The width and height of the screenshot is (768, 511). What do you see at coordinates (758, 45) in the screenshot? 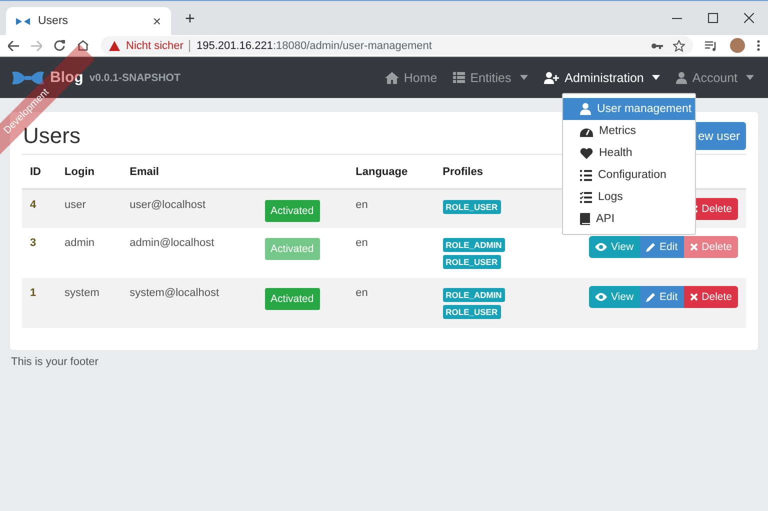
I see `more-icon` at bounding box center [758, 45].